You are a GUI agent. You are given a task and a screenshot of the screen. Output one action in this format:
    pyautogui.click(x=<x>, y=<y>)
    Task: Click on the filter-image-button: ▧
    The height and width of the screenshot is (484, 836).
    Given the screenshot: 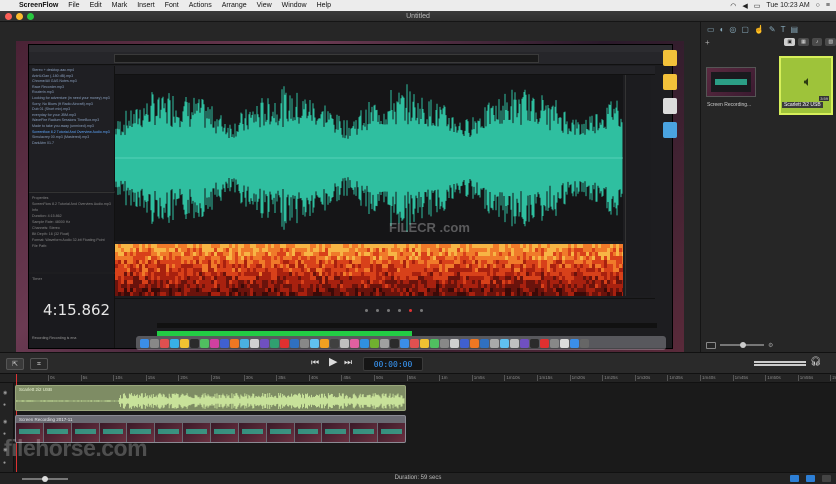 What is the action you would take?
    pyautogui.click(x=830, y=42)
    